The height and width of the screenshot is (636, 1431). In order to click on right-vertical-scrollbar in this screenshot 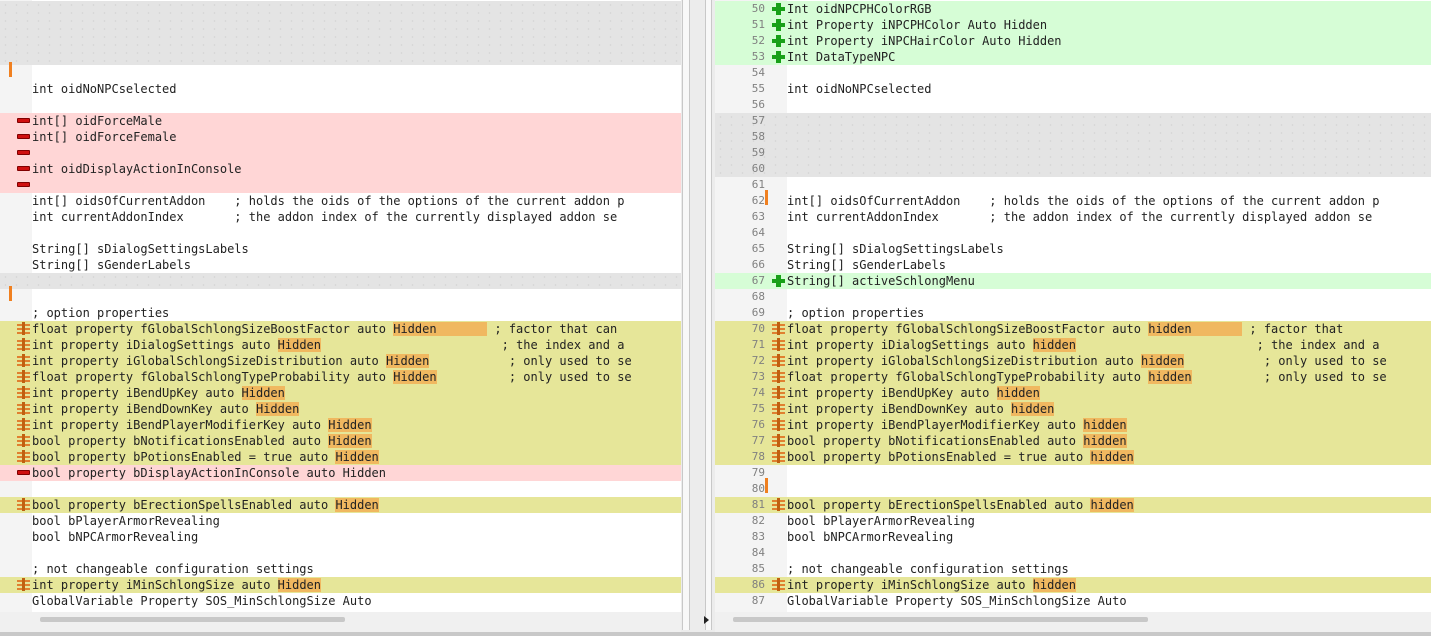, I will do `click(708, 315)`.